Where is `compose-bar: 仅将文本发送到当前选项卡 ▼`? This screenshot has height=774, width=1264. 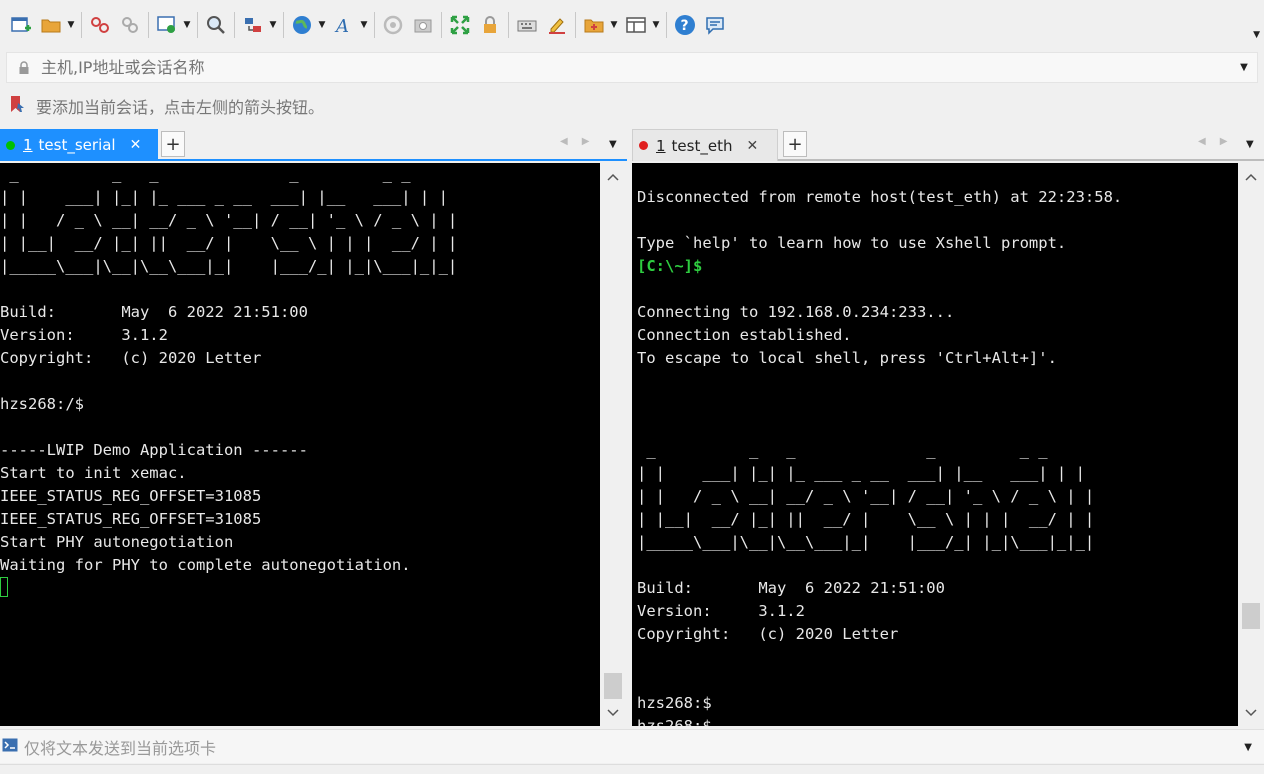 compose-bar: 仅将文本发送到当前选项卡 ▼ is located at coordinates (632, 746).